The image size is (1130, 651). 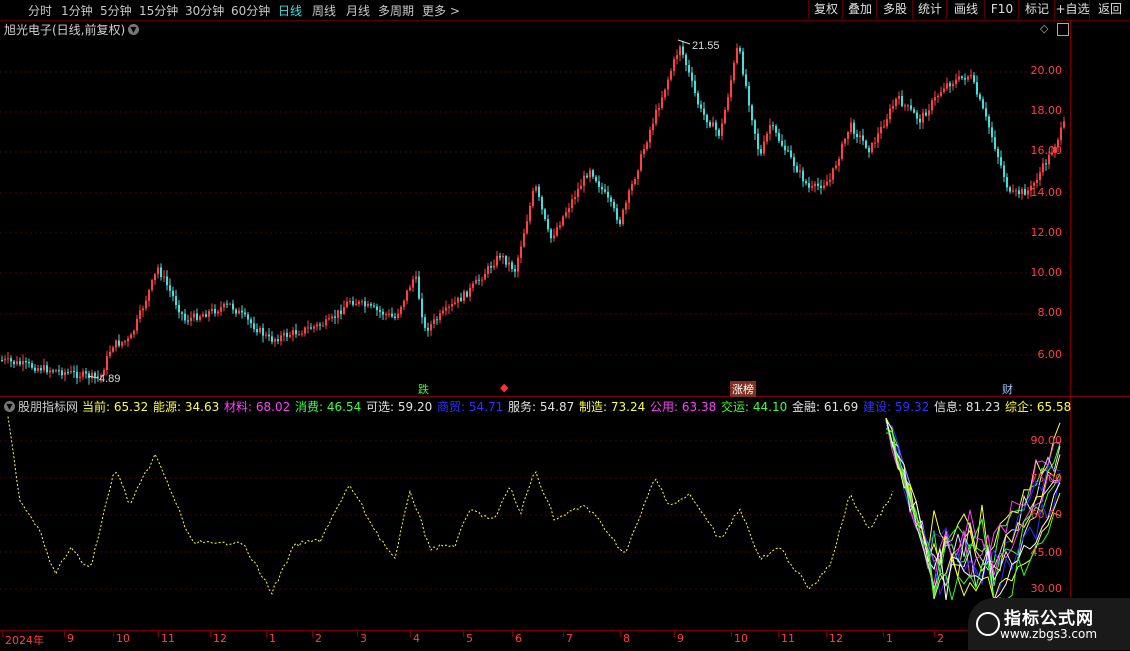 What do you see at coordinates (220, 638) in the screenshot?
I see `x-tick-label: 12` at bounding box center [220, 638].